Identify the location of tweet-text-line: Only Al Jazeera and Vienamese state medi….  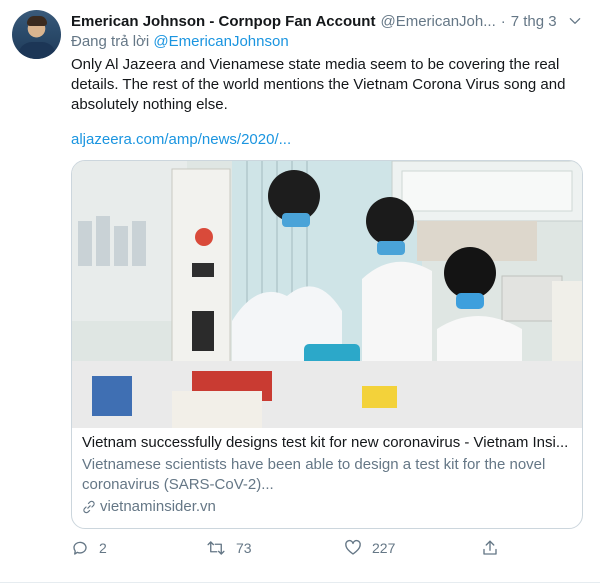
(318, 84).